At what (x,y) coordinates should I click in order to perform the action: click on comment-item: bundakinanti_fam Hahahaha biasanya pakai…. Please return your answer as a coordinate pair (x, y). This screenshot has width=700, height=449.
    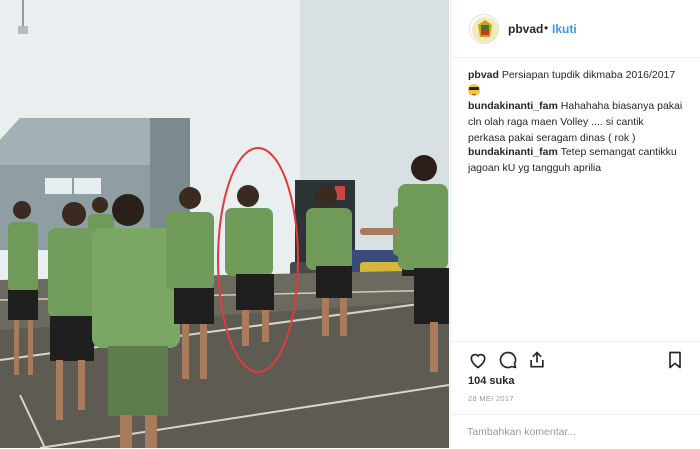
    Looking at the image, I should click on (575, 122).